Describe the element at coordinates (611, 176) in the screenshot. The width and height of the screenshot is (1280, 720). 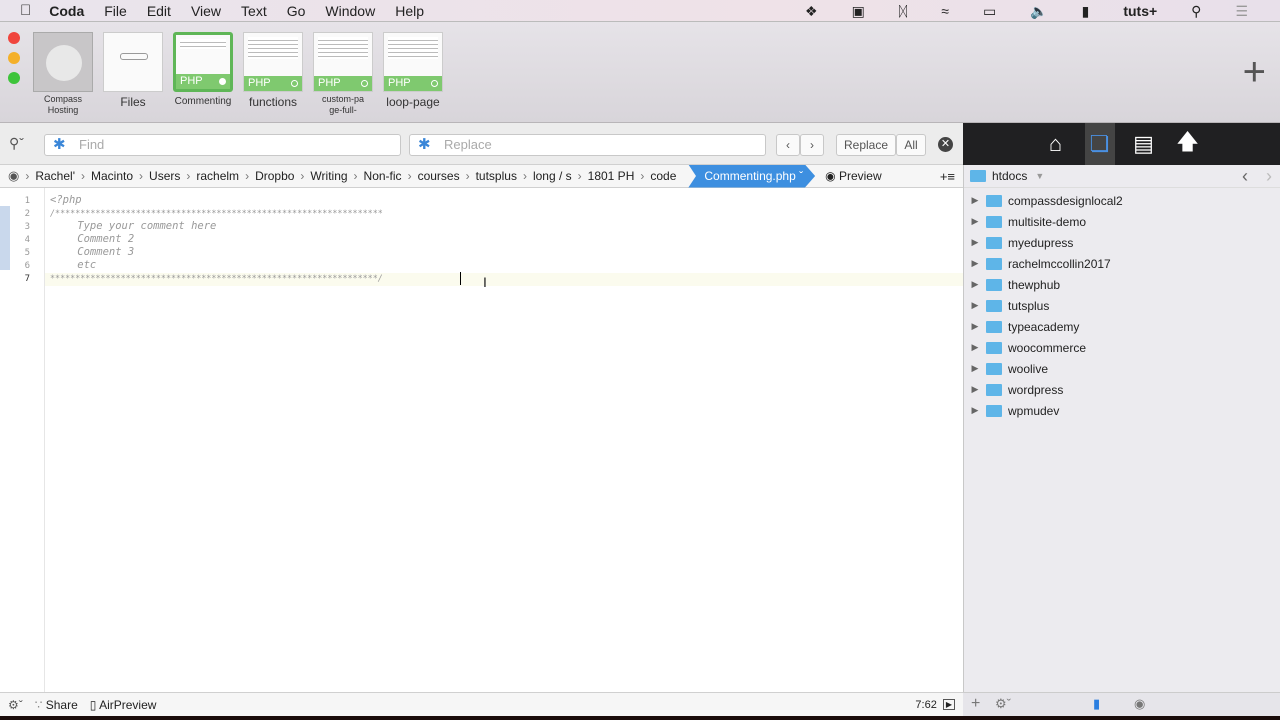
I see `crumb: 1801 PH` at that location.